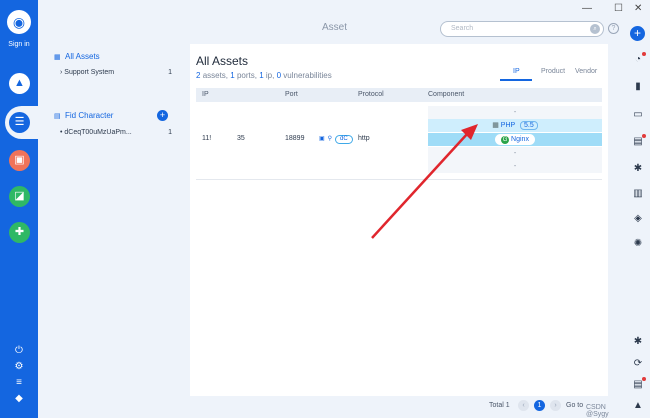 This screenshot has width=650, height=418. Describe the element at coordinates (19, 398) in the screenshot. I see `diamond-icon: ◆` at that location.